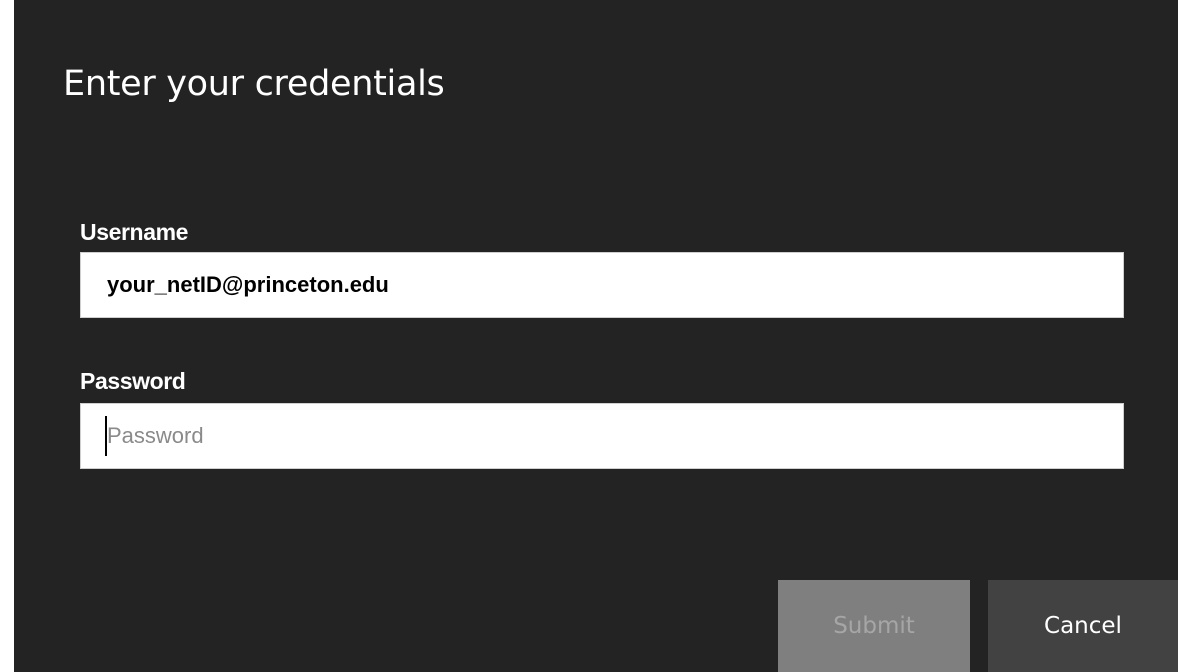 The height and width of the screenshot is (672, 1178). Describe the element at coordinates (254, 84) in the screenshot. I see `dialog-title: Enter your credentials` at that location.